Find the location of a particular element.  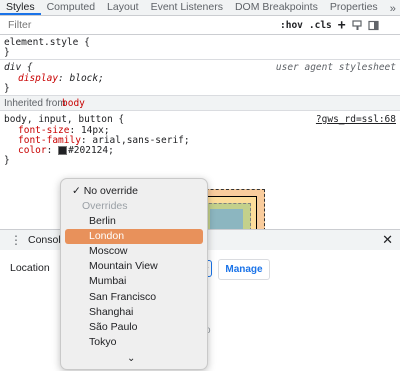

element-style-rule: element.style { } is located at coordinates (200, 47).